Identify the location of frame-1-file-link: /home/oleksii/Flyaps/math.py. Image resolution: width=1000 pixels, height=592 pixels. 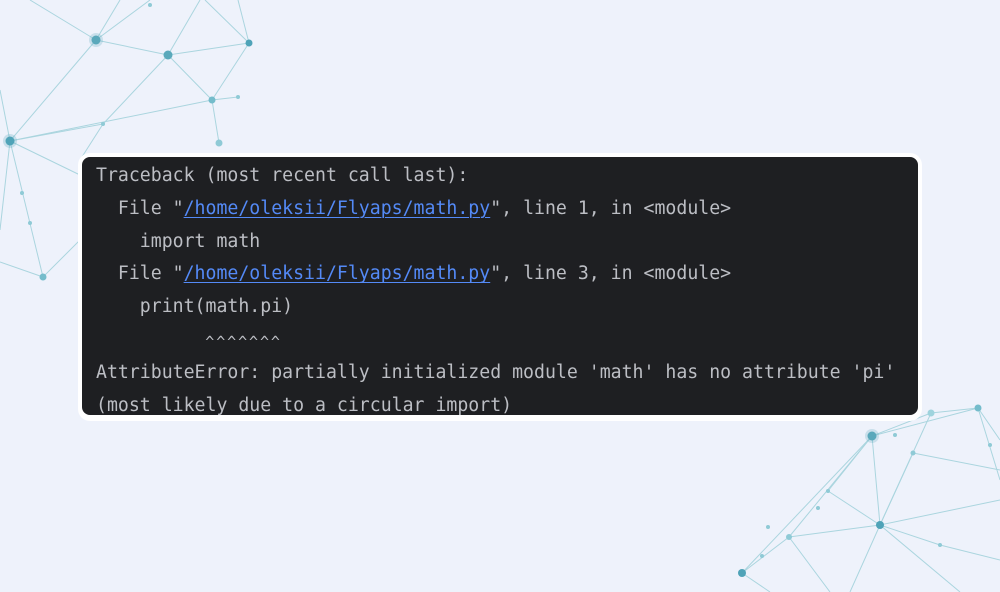
(337, 208).